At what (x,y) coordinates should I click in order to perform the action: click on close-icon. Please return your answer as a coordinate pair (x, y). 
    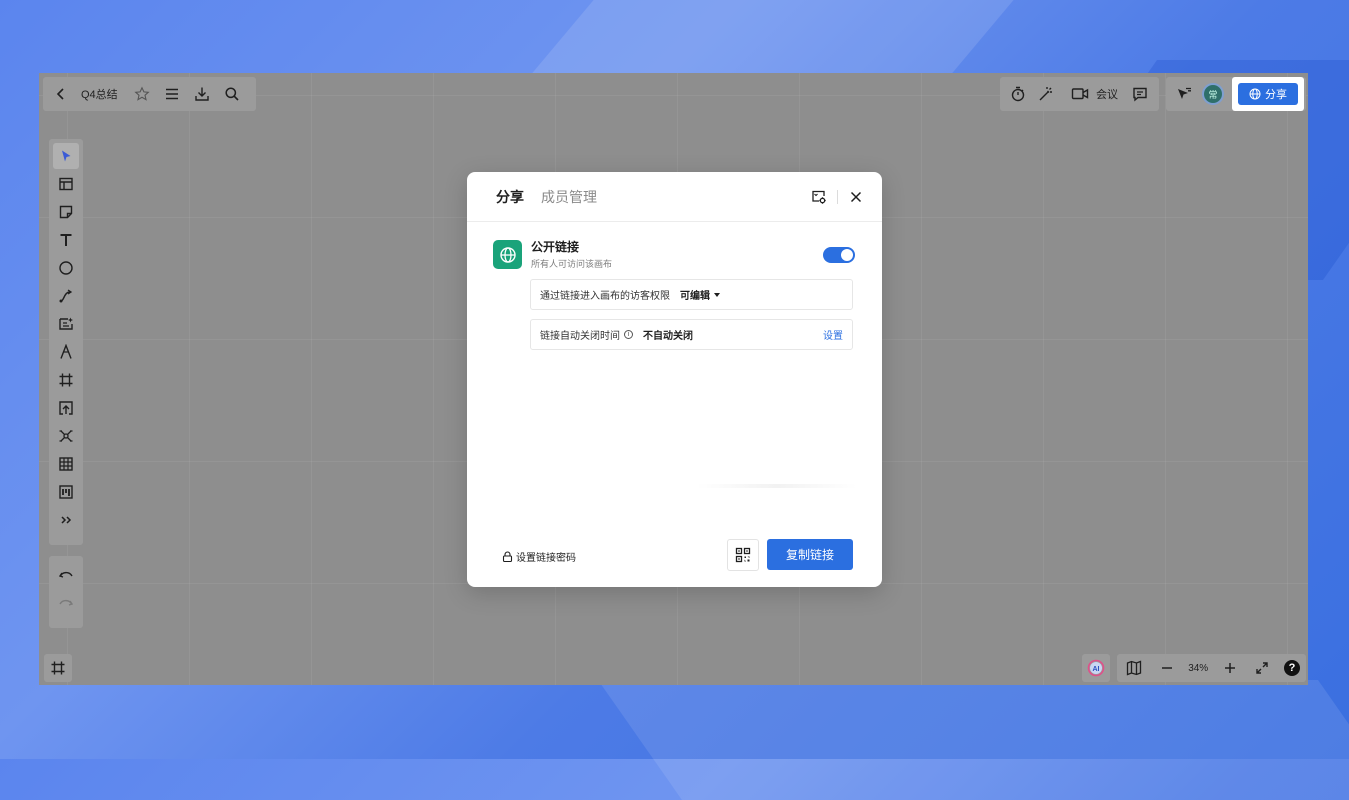
    Looking at the image, I should click on (856, 197).